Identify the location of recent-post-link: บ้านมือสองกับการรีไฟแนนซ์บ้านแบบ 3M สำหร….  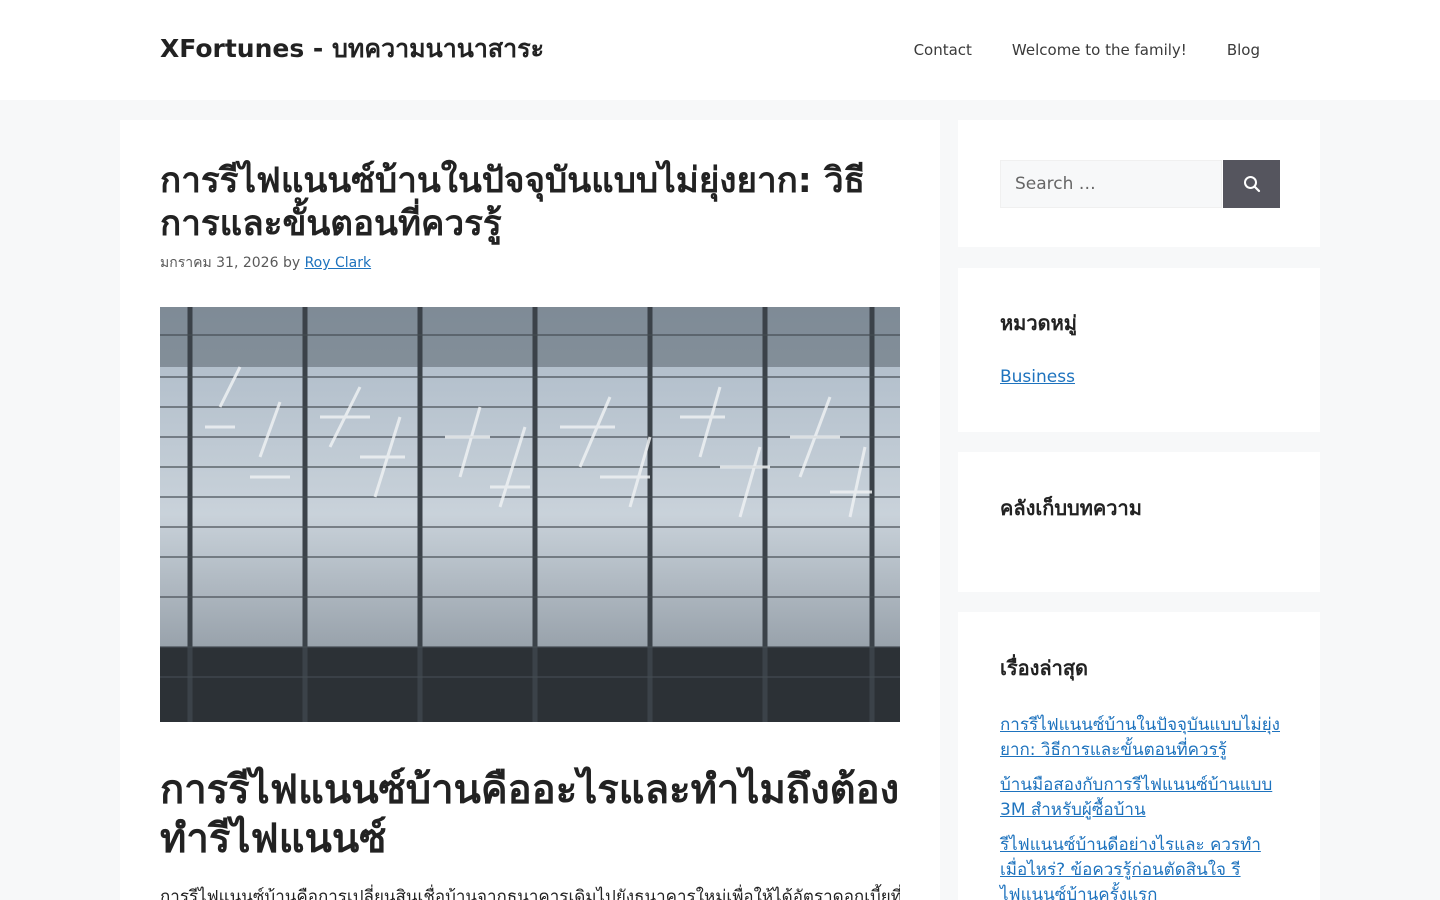
(1136, 797).